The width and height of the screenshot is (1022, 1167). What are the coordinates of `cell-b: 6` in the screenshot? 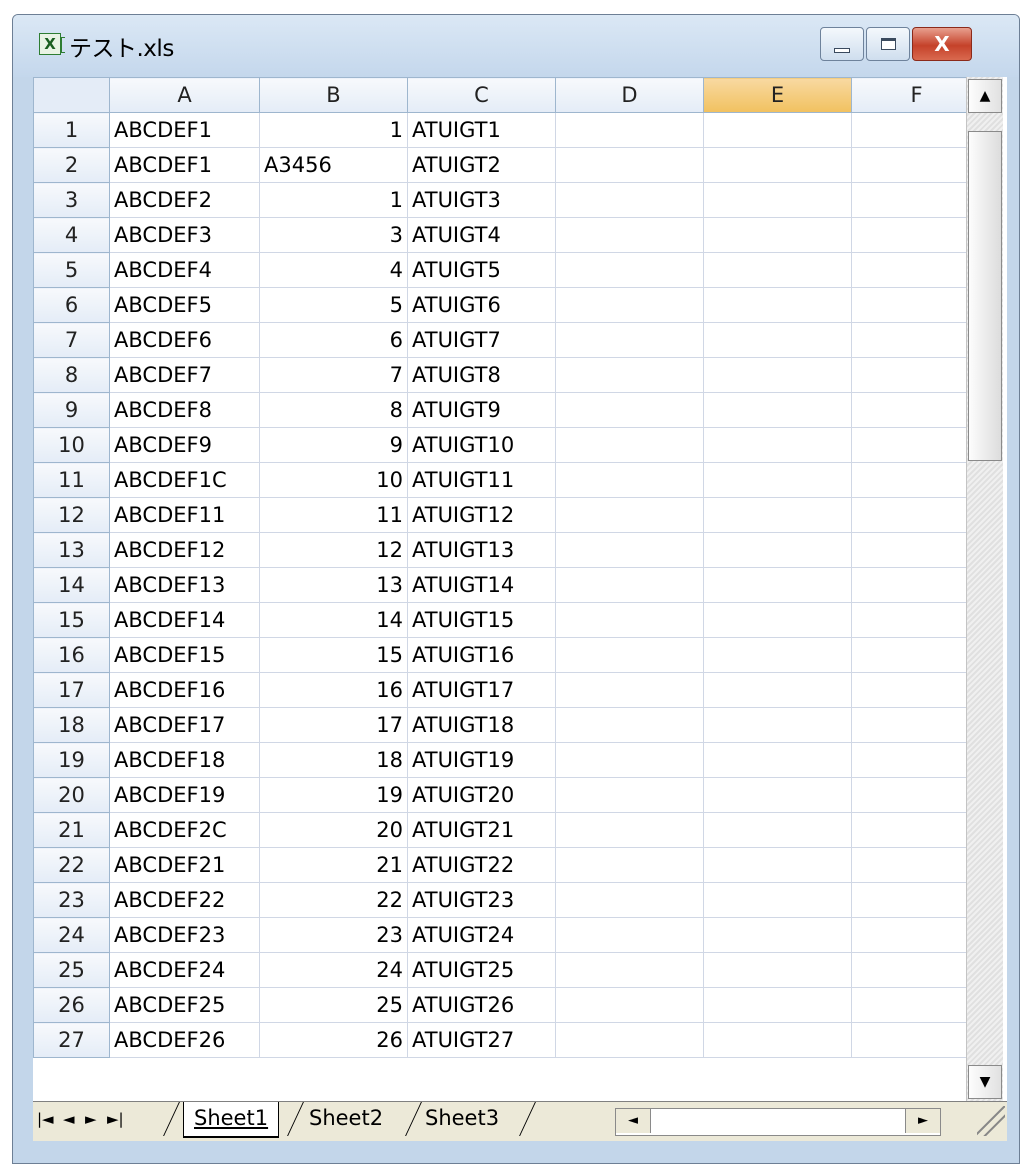 It's located at (333, 340).